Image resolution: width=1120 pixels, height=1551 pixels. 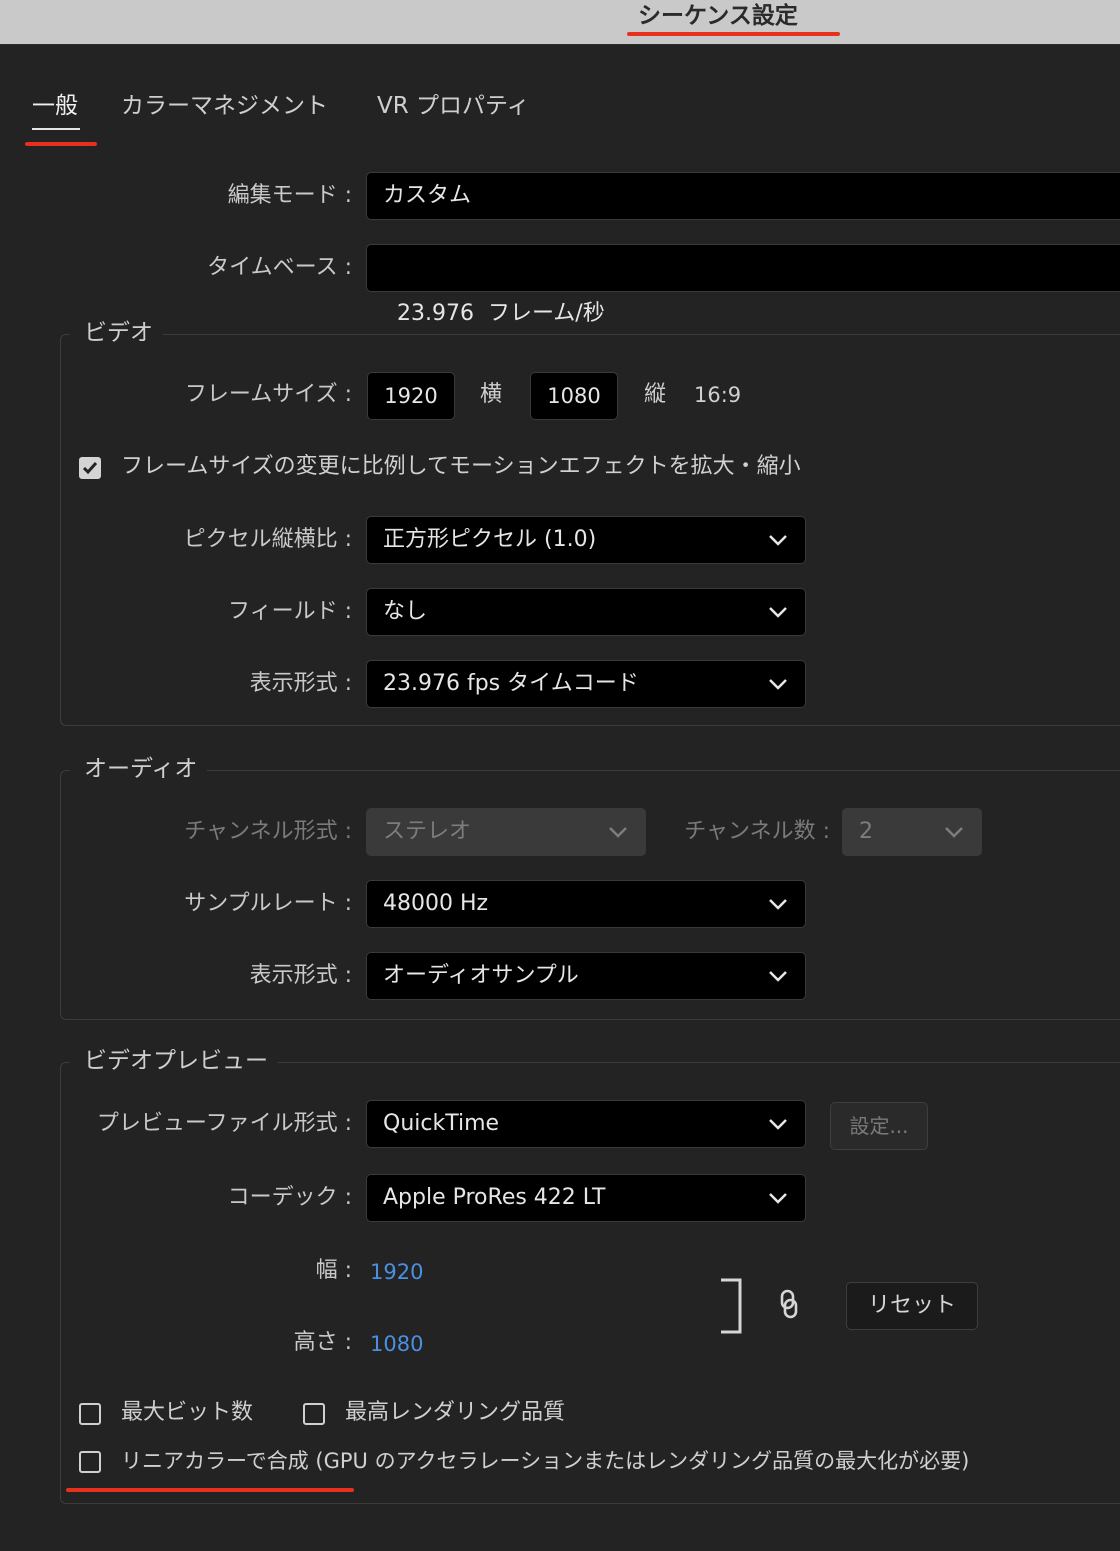 What do you see at coordinates (494, 1197) in the screenshot?
I see `codec-value: Apple ProRes 422 LT` at bounding box center [494, 1197].